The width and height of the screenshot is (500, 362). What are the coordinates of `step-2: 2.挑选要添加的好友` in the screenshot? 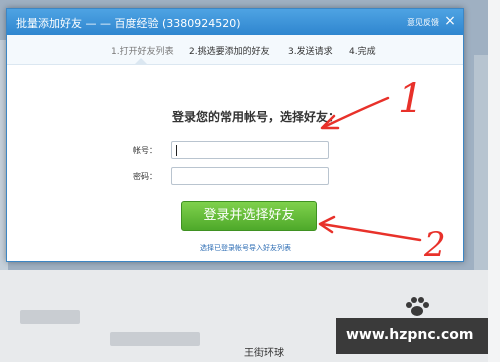 It's located at (229, 52).